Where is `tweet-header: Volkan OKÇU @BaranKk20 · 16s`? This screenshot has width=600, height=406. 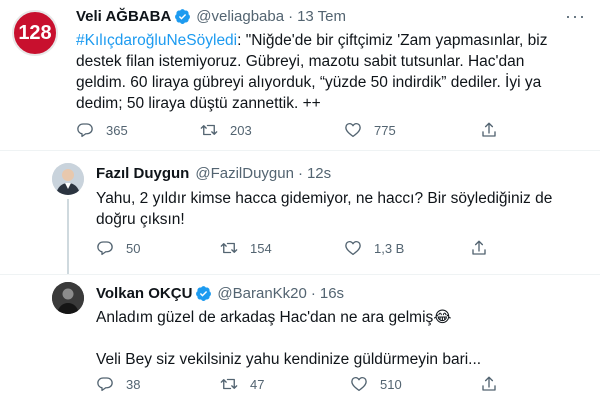
tweet-header: Volkan OKÇU @BaranKk20 · 16s is located at coordinates (220, 293).